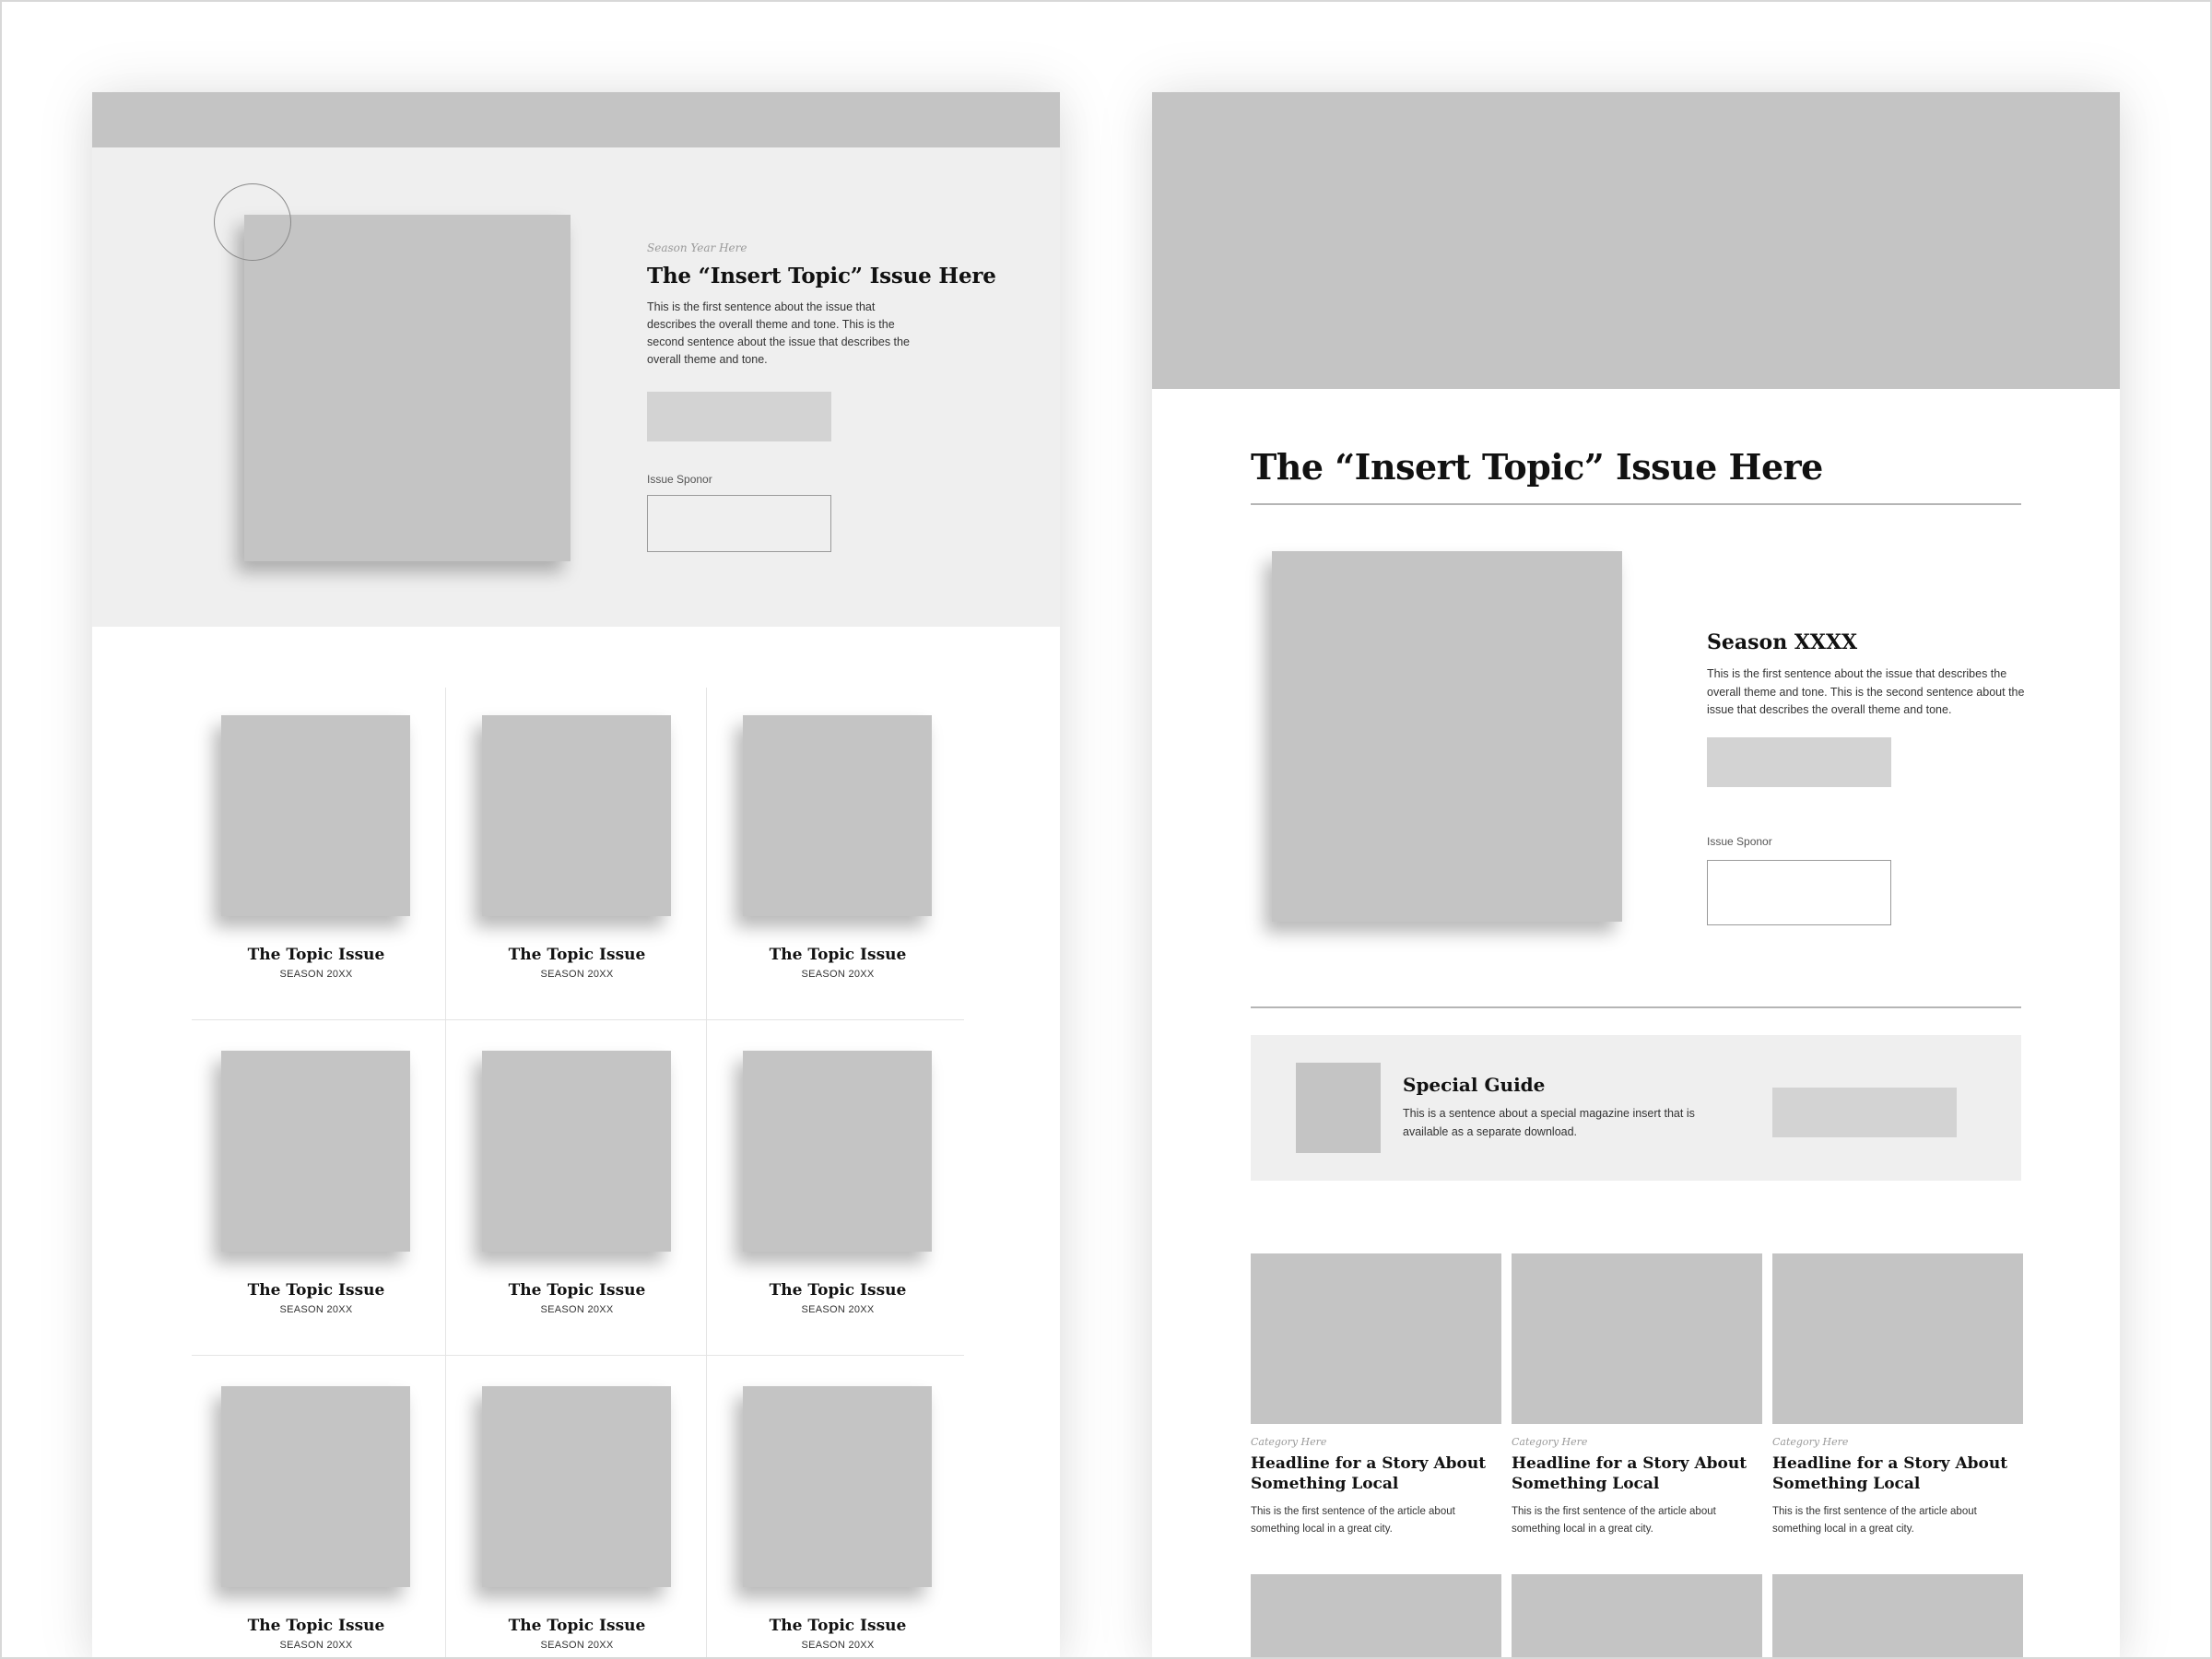  I want to click on special-guide-thumbnail, so click(1338, 1108).